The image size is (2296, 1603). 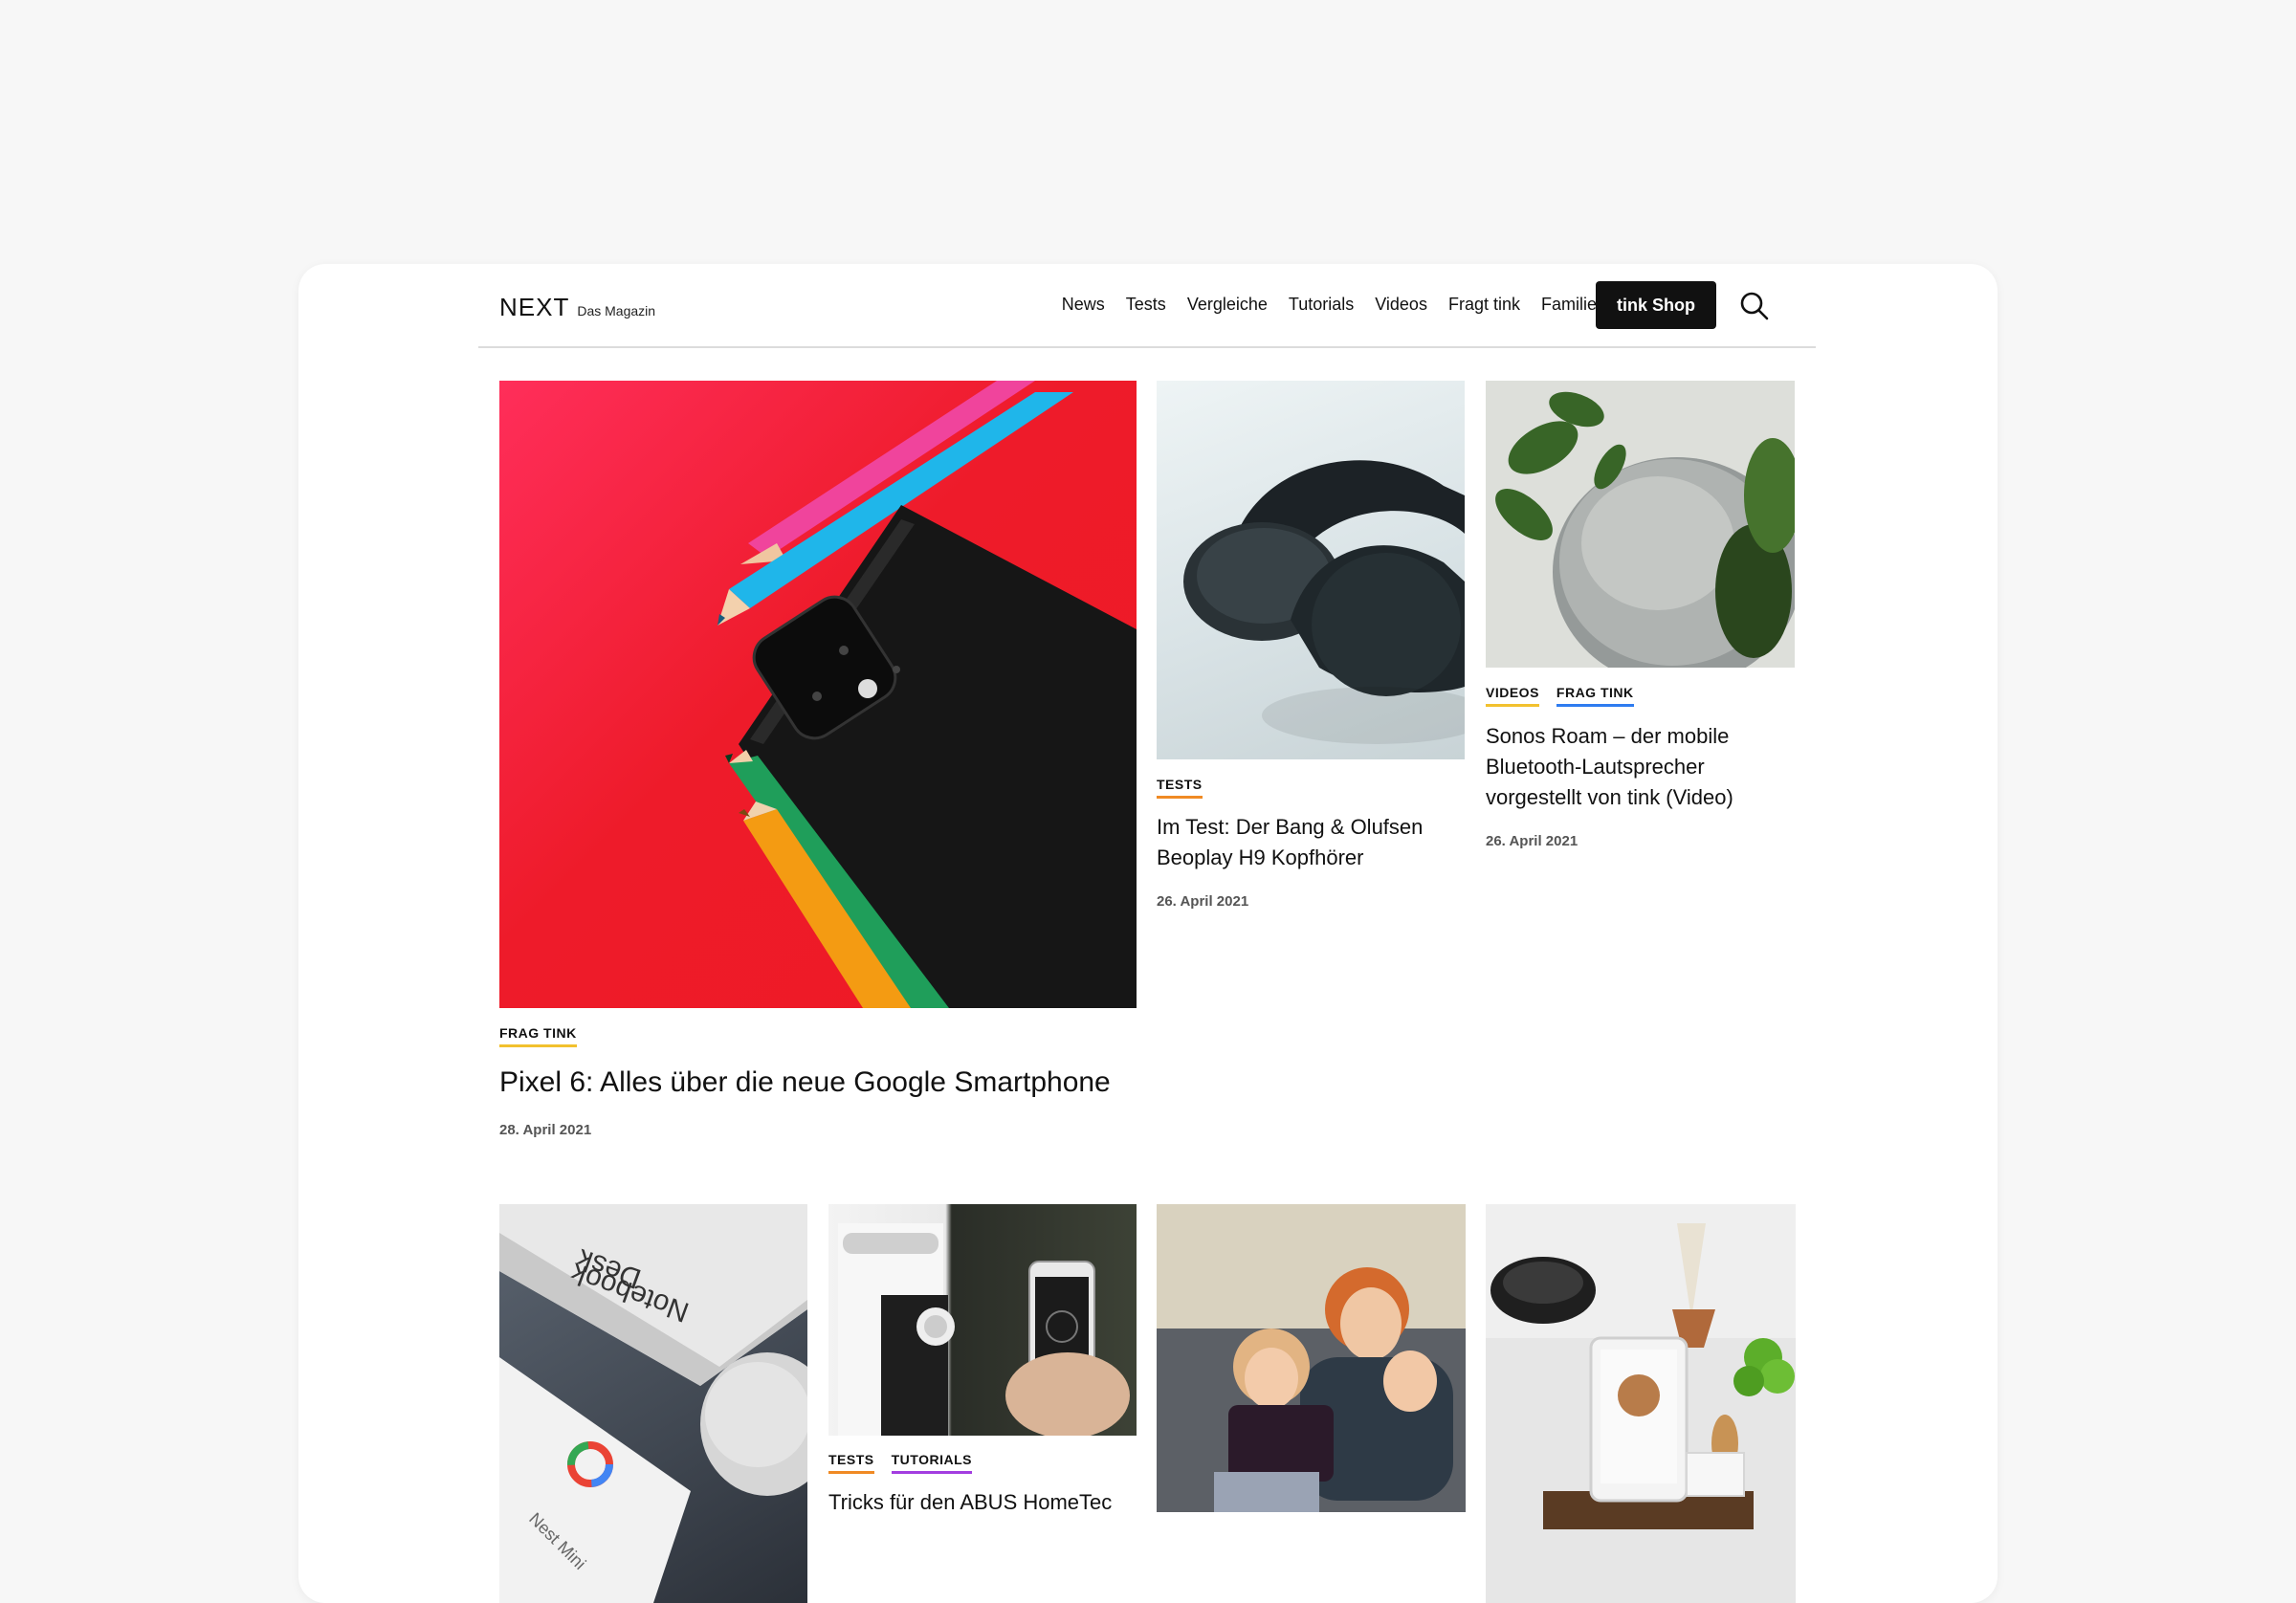 What do you see at coordinates (1311, 570) in the screenshot?
I see `article-image-headphones` at bounding box center [1311, 570].